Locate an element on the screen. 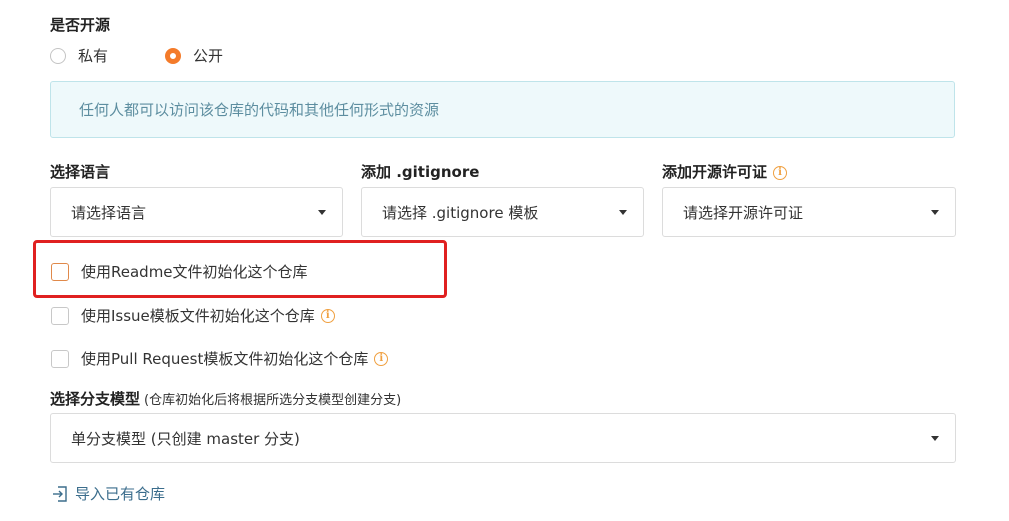  branch-model-label-wrap: 选择分支模型 (仓库初始化后将根据所选分支模型创建分支) is located at coordinates (225, 398).